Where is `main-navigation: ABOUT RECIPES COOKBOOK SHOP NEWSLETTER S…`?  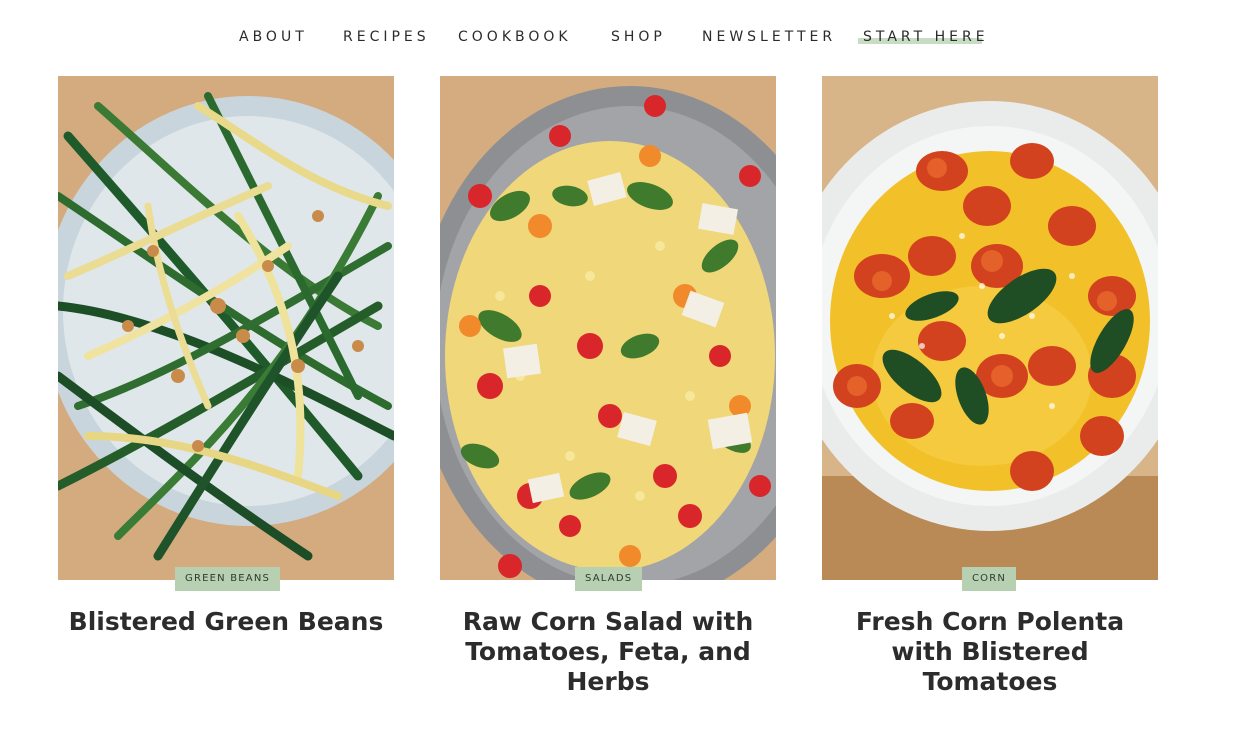
main-navigation: ABOUT RECIPES COOKBOOK SHOP NEWSLETTER S… is located at coordinates (622, 37).